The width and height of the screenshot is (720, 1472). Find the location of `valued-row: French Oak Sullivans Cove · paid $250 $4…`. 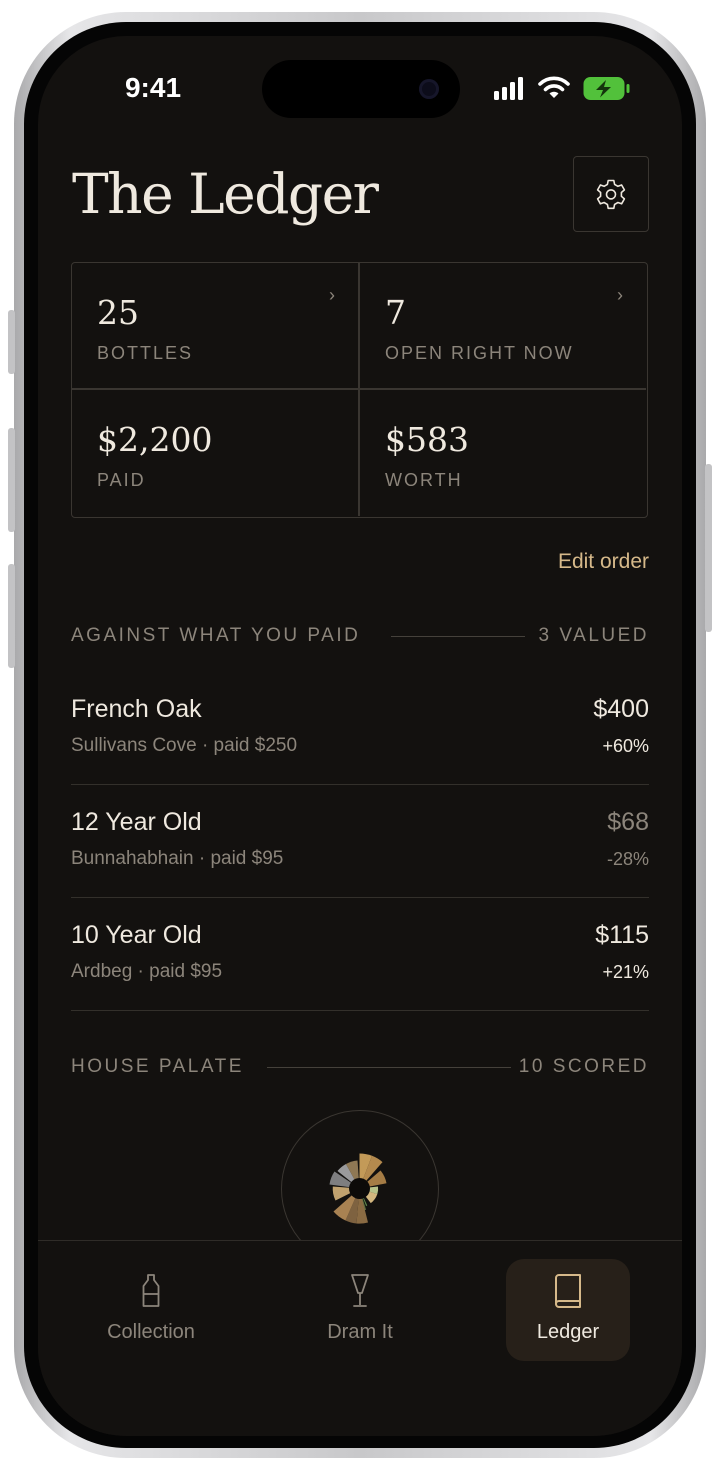

valued-row: French Oak Sullivans Cove · paid $250 $4… is located at coordinates (360, 728).